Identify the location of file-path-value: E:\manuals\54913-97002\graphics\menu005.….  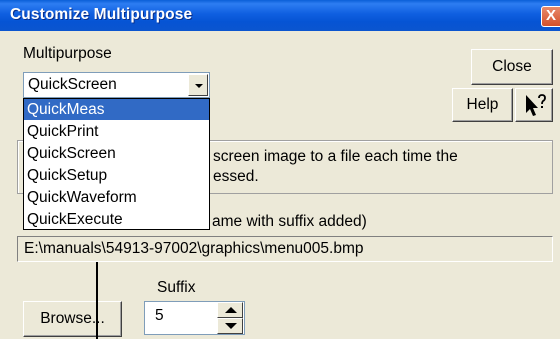
(194, 248).